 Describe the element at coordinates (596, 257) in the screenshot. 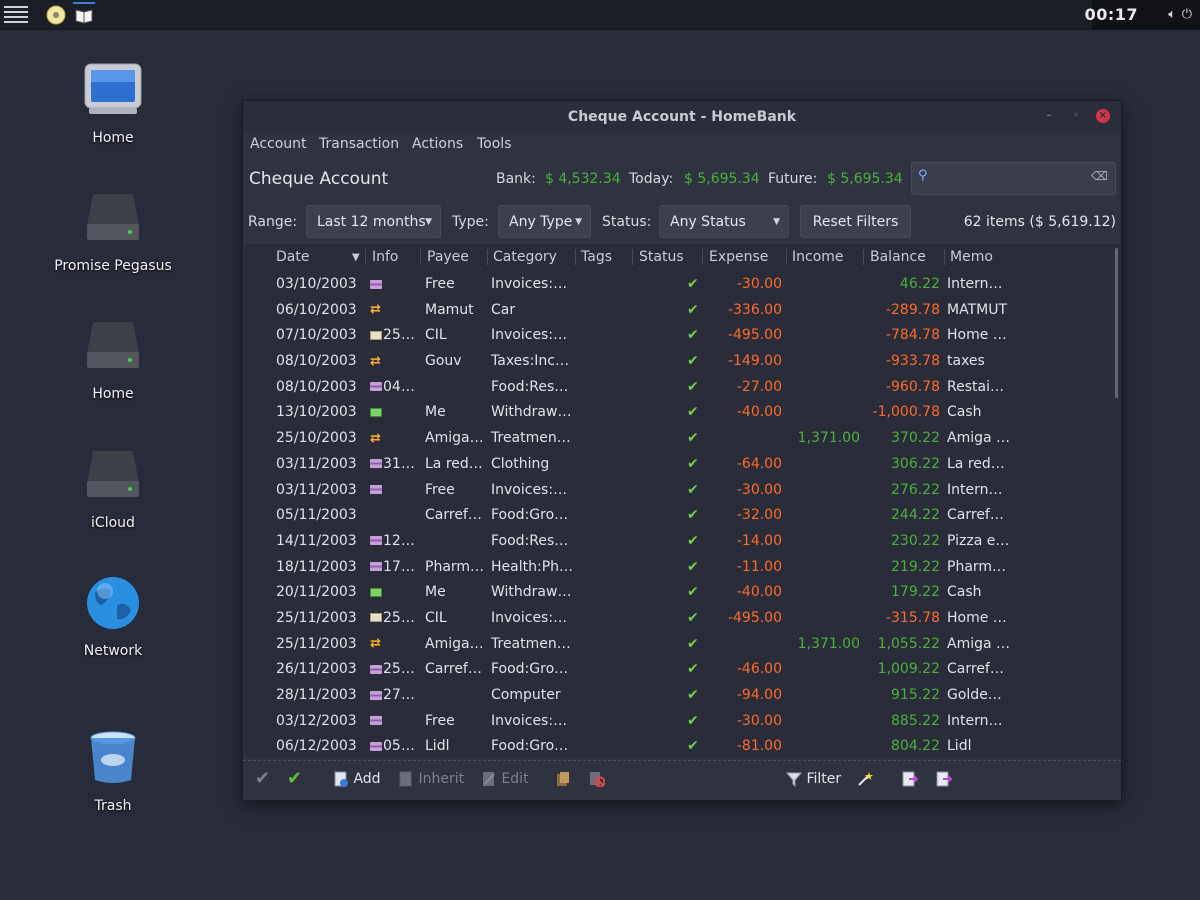

I see `column-tags: Tags` at that location.